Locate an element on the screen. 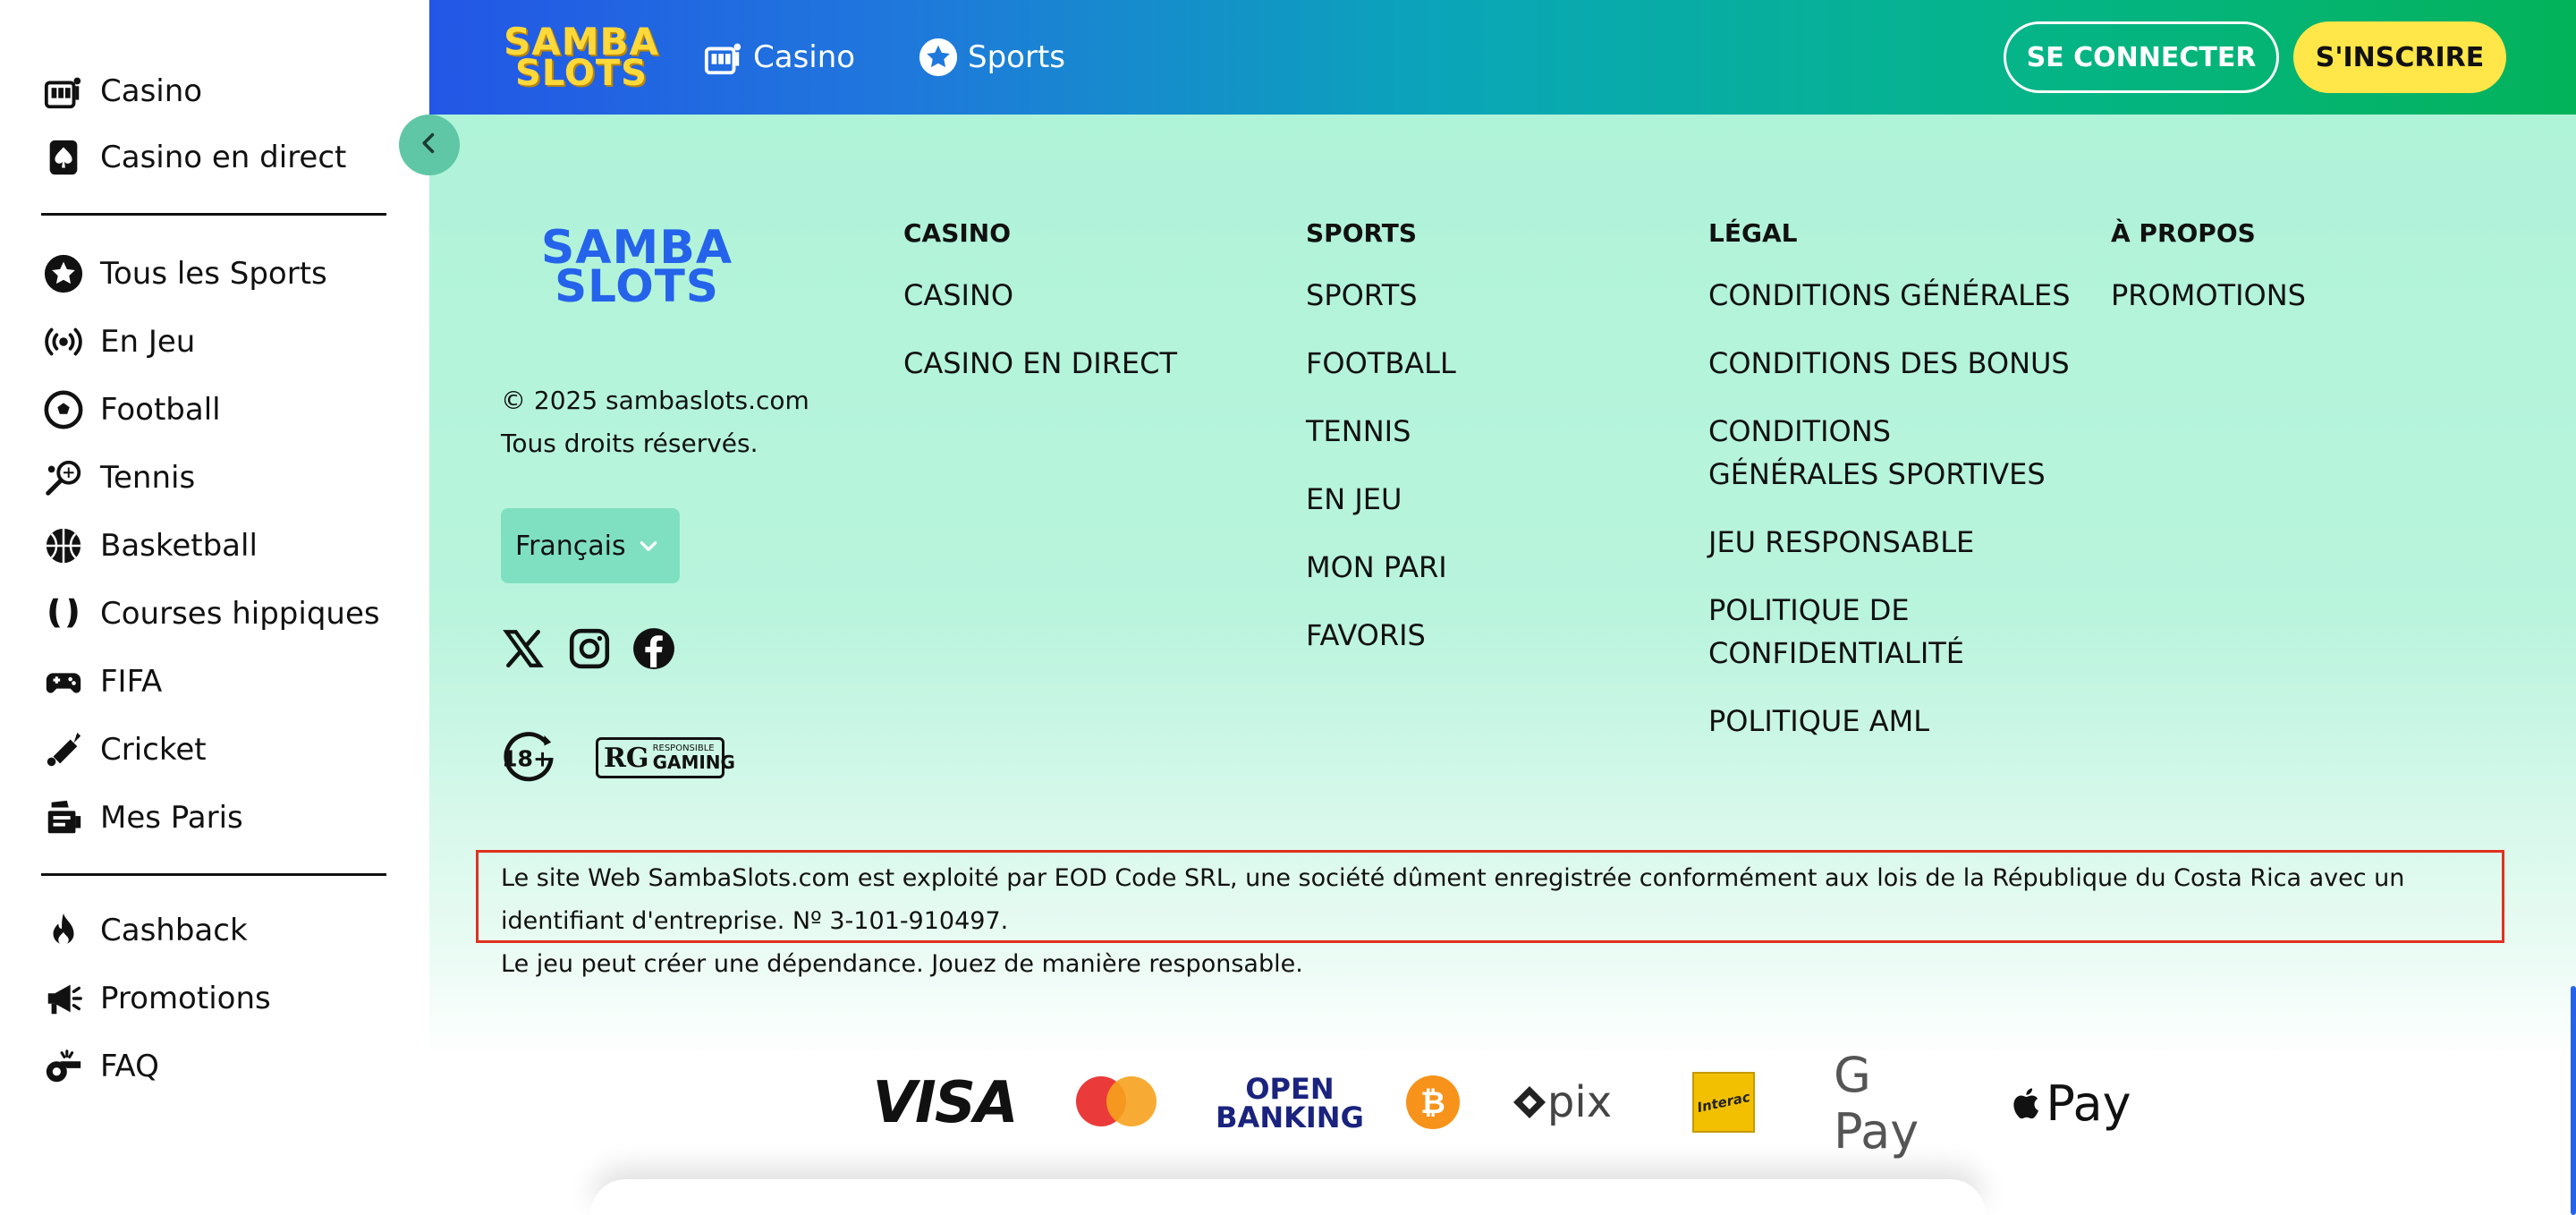 This screenshot has height=1215, width=2576. sidebar-item-label: Casino en direct is located at coordinates (223, 158).